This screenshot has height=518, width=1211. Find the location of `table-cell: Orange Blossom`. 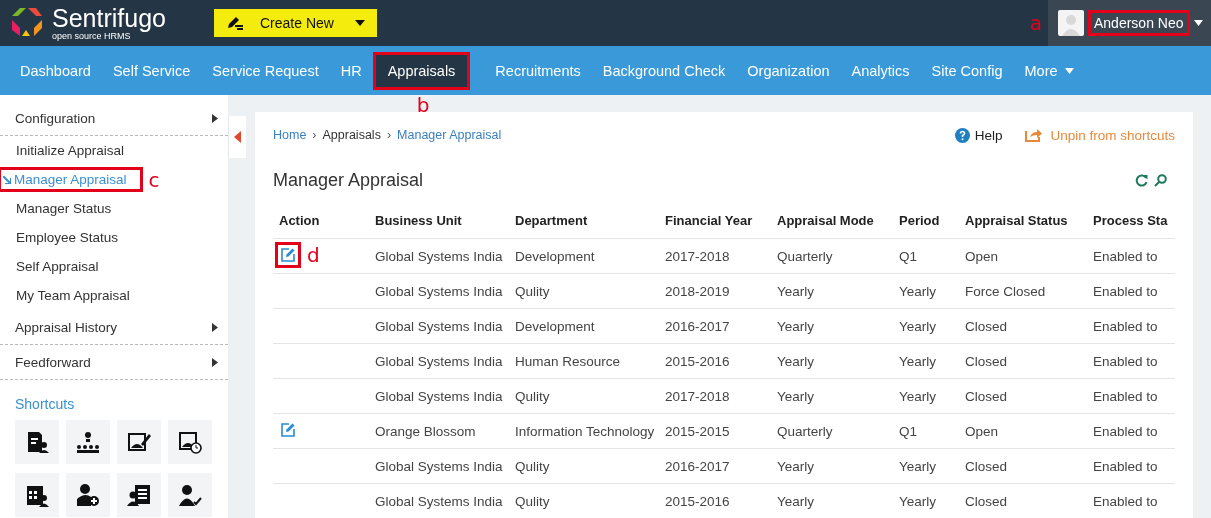

table-cell: Orange Blossom is located at coordinates (439, 431).